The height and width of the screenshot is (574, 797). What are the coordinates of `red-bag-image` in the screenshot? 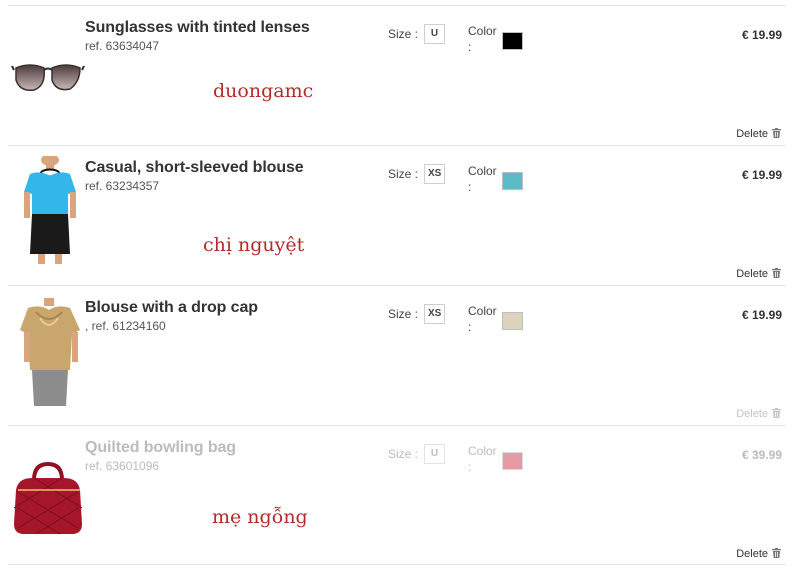 It's located at (48, 496).